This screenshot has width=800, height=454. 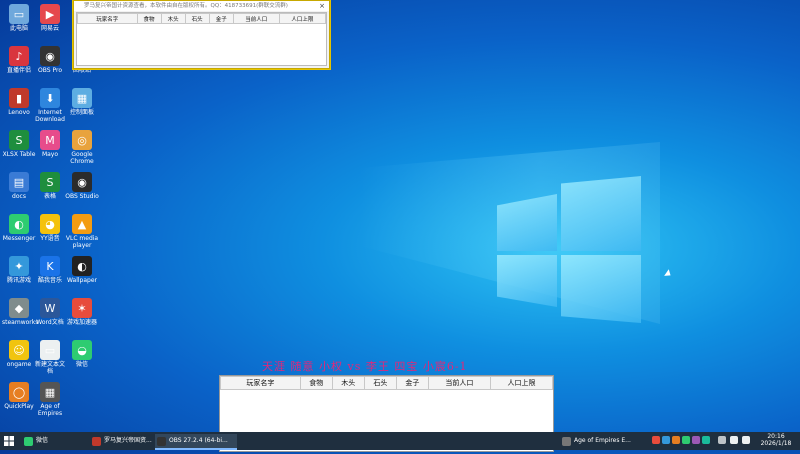 I want to click on desktop-icon: ♪ 直播伴侣, so click(x=19, y=60).